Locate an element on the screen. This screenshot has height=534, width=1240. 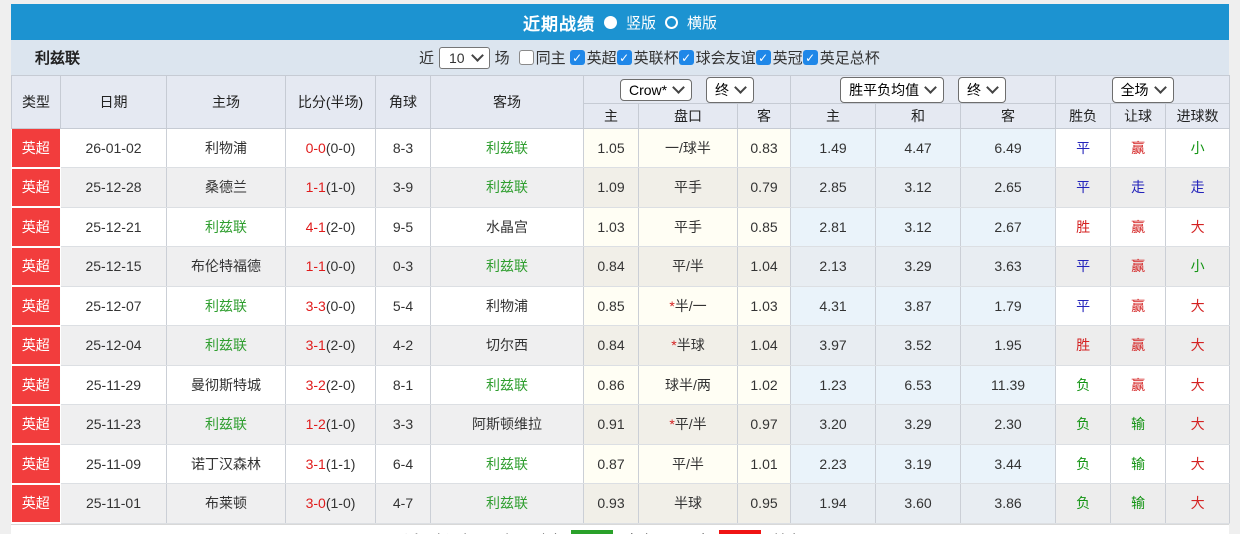
league-filter: ✓ 英足总杯 is located at coordinates (841, 57).